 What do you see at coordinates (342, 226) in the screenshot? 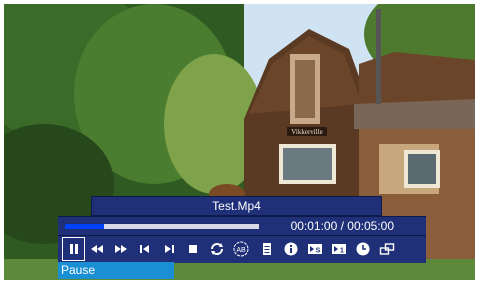
I see `time-display: 00:01:00 / 00:05:00` at bounding box center [342, 226].